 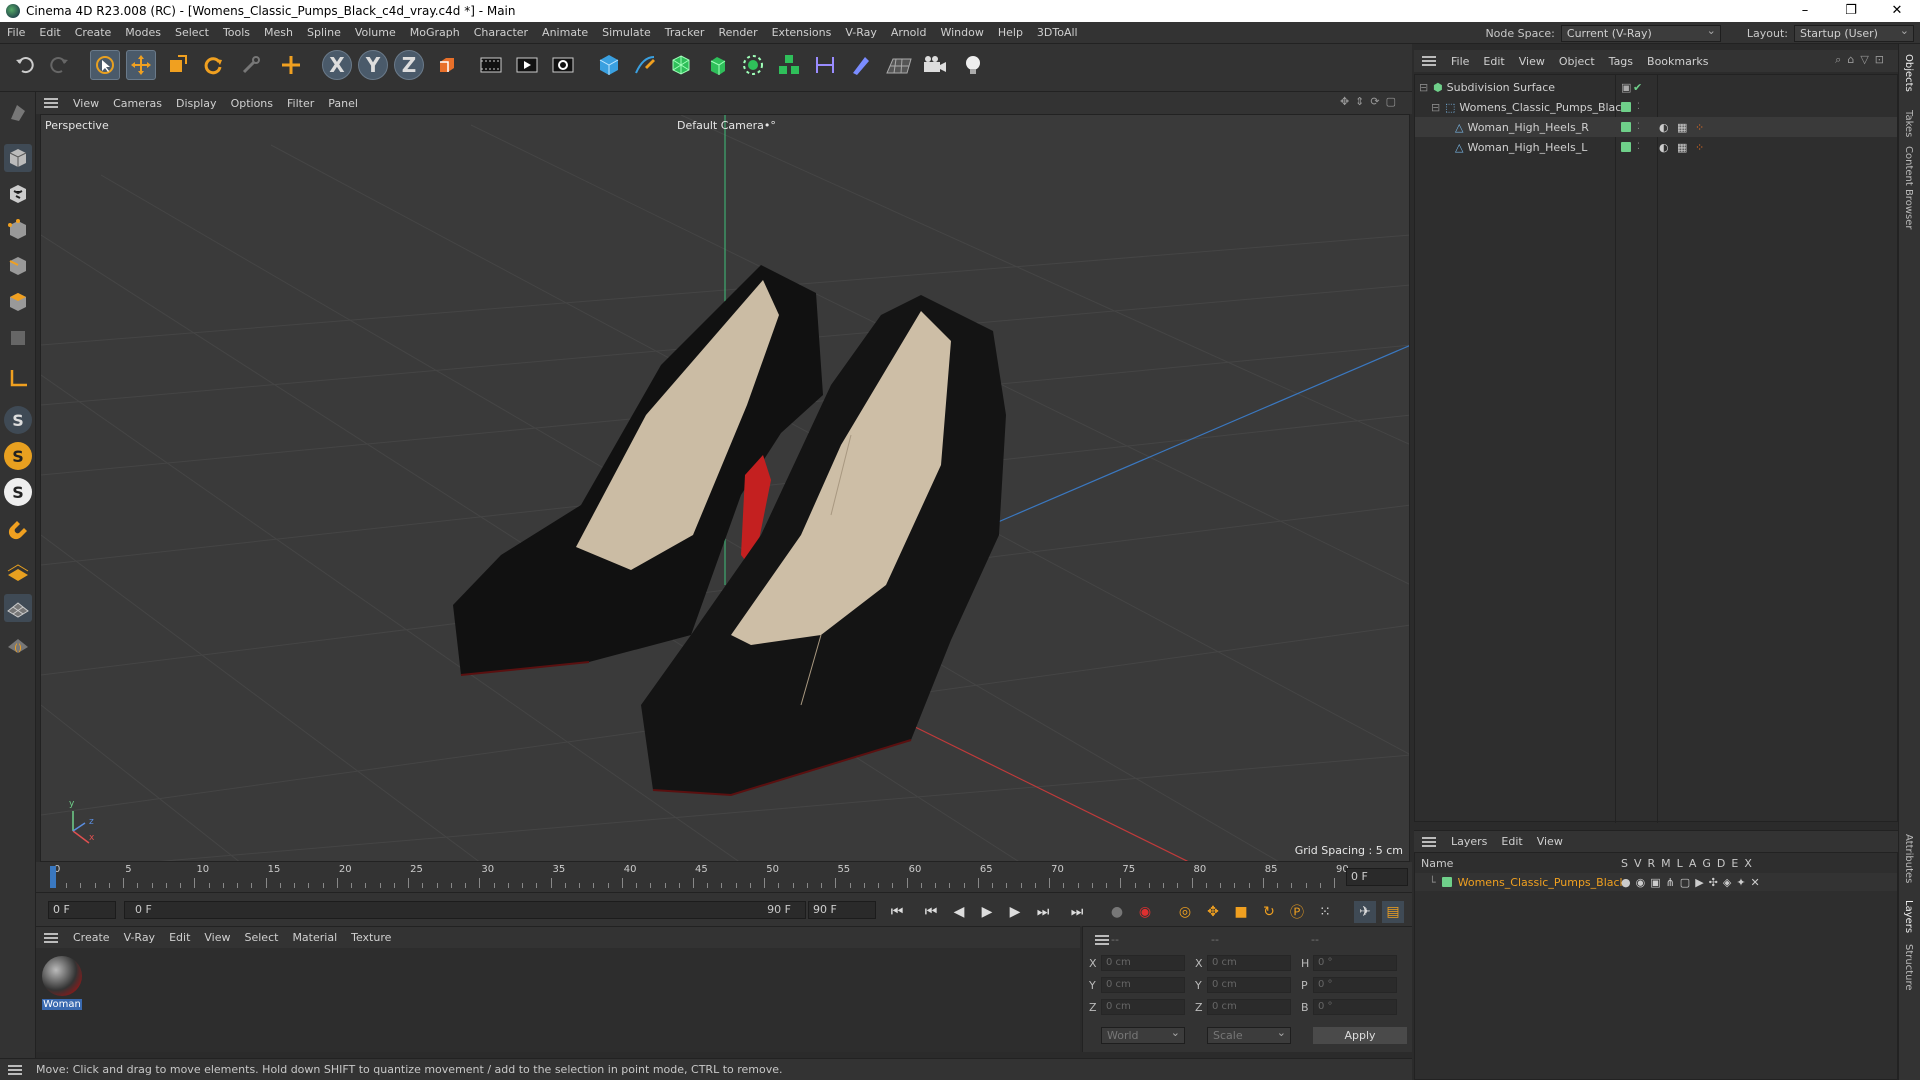 I want to click on menu-window: Window, so click(x=961, y=32).